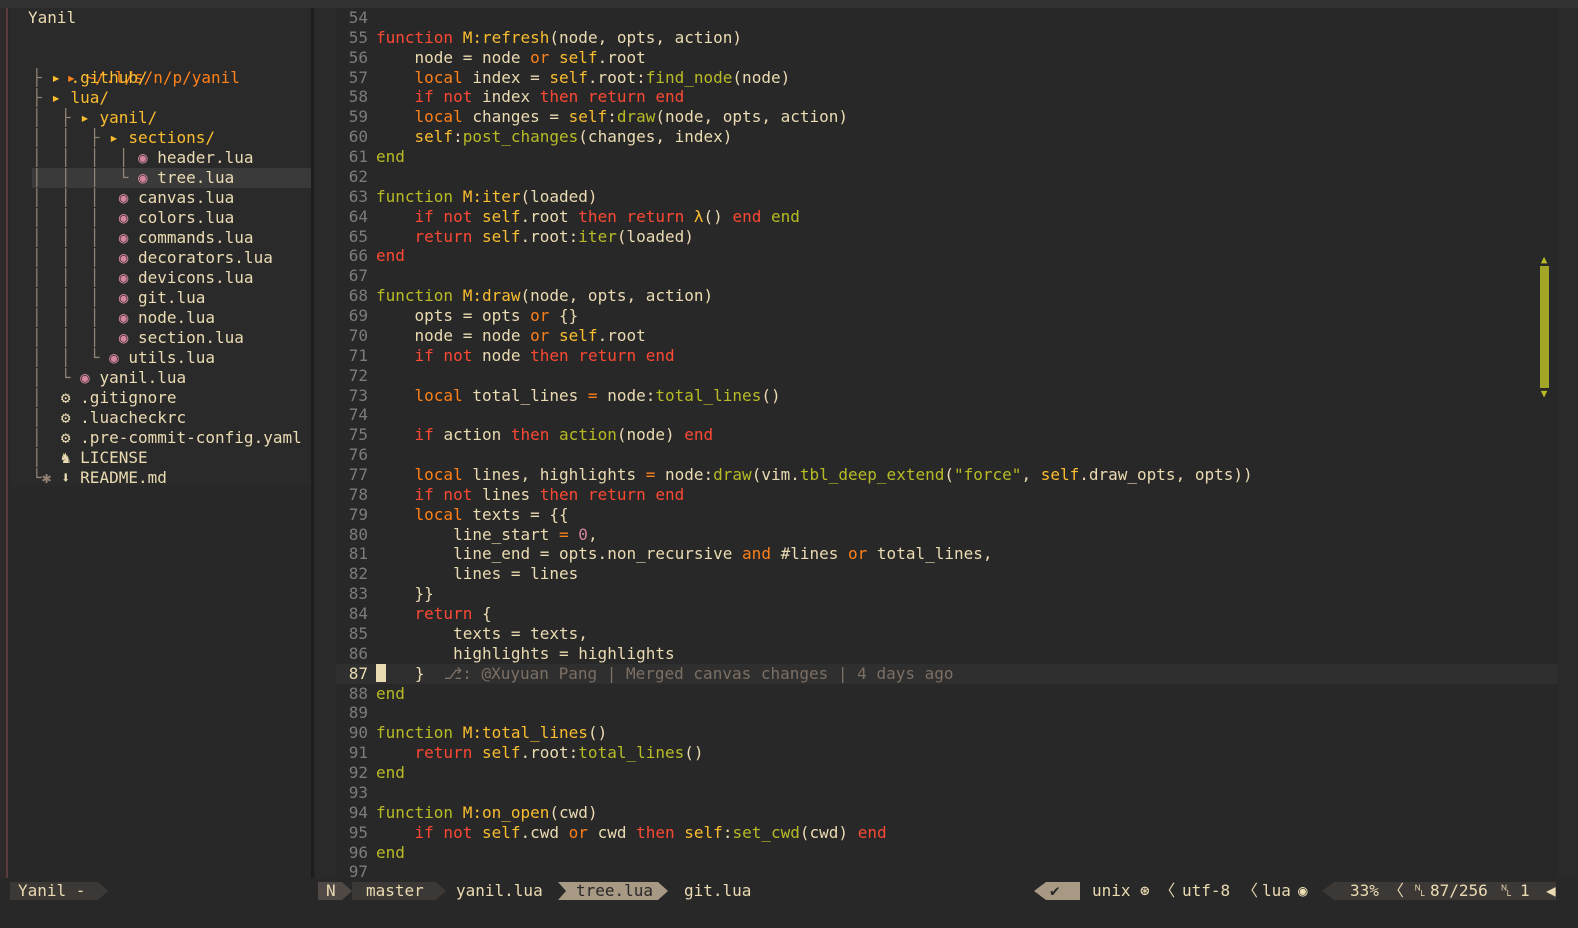 This screenshot has height=928, width=1578. What do you see at coordinates (947, 157) in the screenshot?
I see `code-line: 61 end` at bounding box center [947, 157].